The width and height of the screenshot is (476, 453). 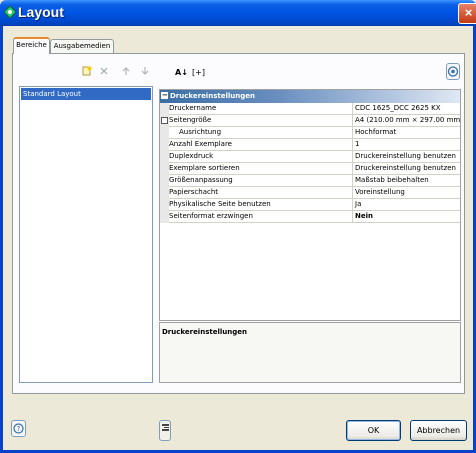 I want to click on property-pages-button: [+], so click(x=199, y=73).